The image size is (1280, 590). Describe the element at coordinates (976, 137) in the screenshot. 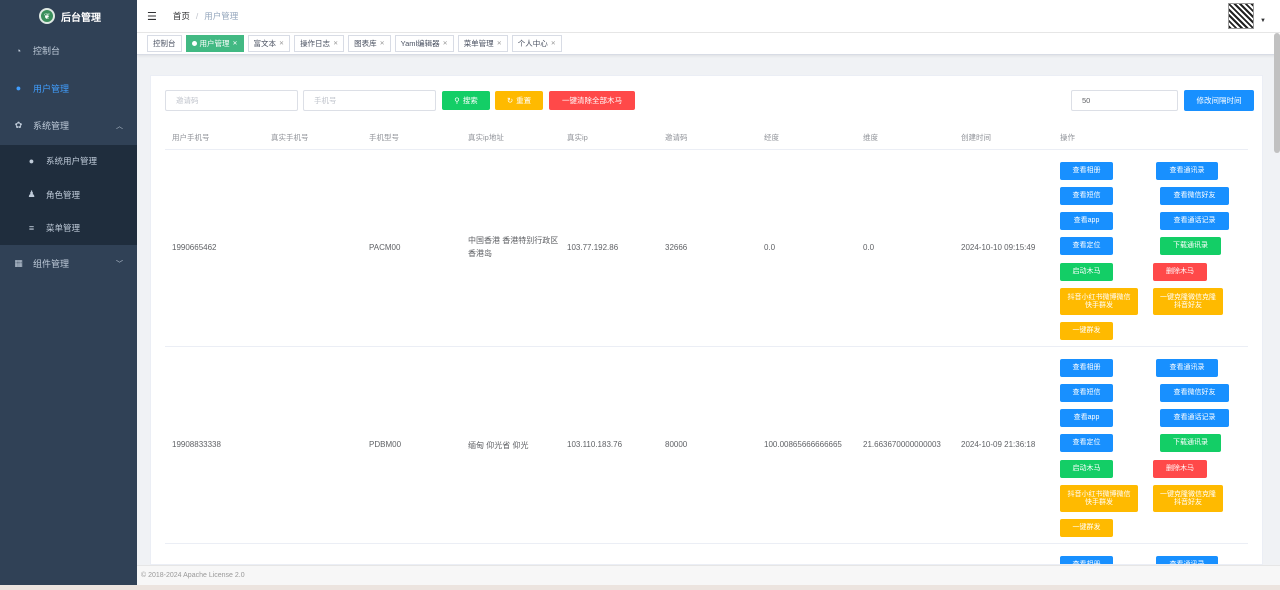

I see `header-created: 创建时间` at that location.